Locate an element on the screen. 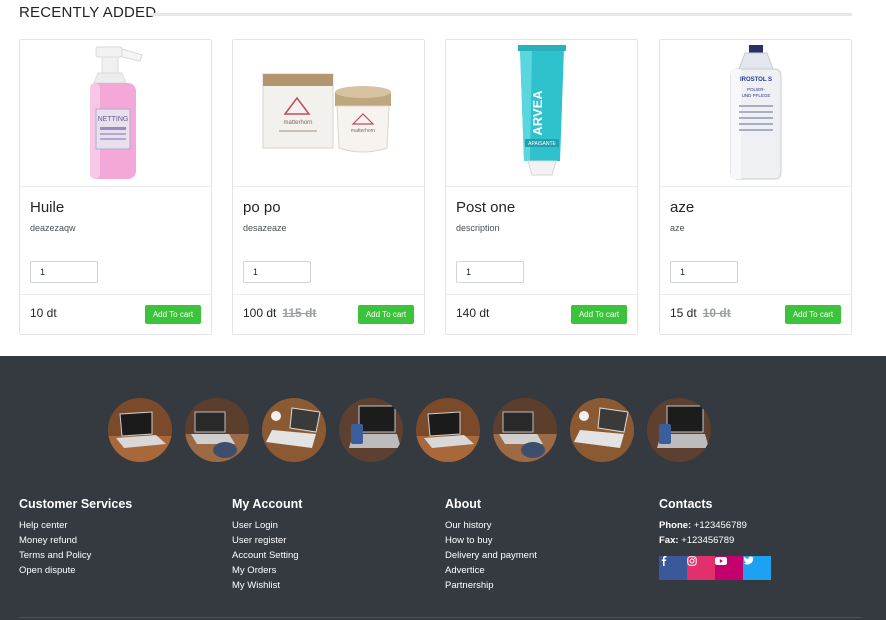 The height and width of the screenshot is (620, 886). footer-link-terms: Terms and Policy is located at coordinates (75, 555).